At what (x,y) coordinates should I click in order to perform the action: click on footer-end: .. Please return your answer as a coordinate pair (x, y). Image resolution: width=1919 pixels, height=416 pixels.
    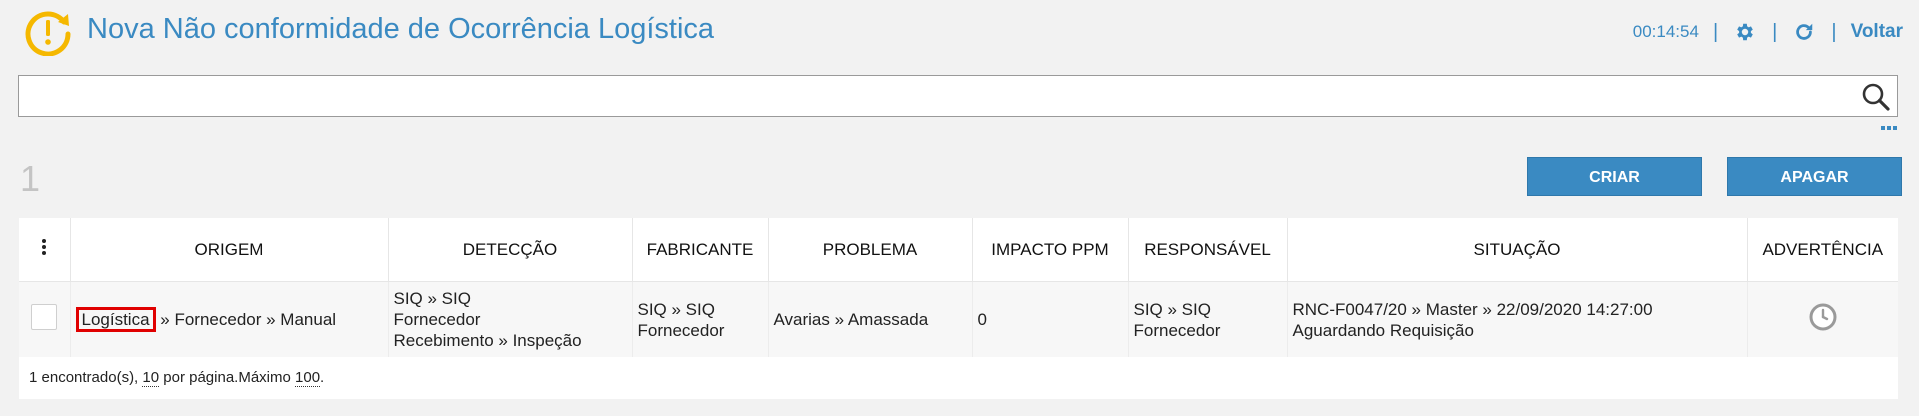
    Looking at the image, I should click on (322, 377).